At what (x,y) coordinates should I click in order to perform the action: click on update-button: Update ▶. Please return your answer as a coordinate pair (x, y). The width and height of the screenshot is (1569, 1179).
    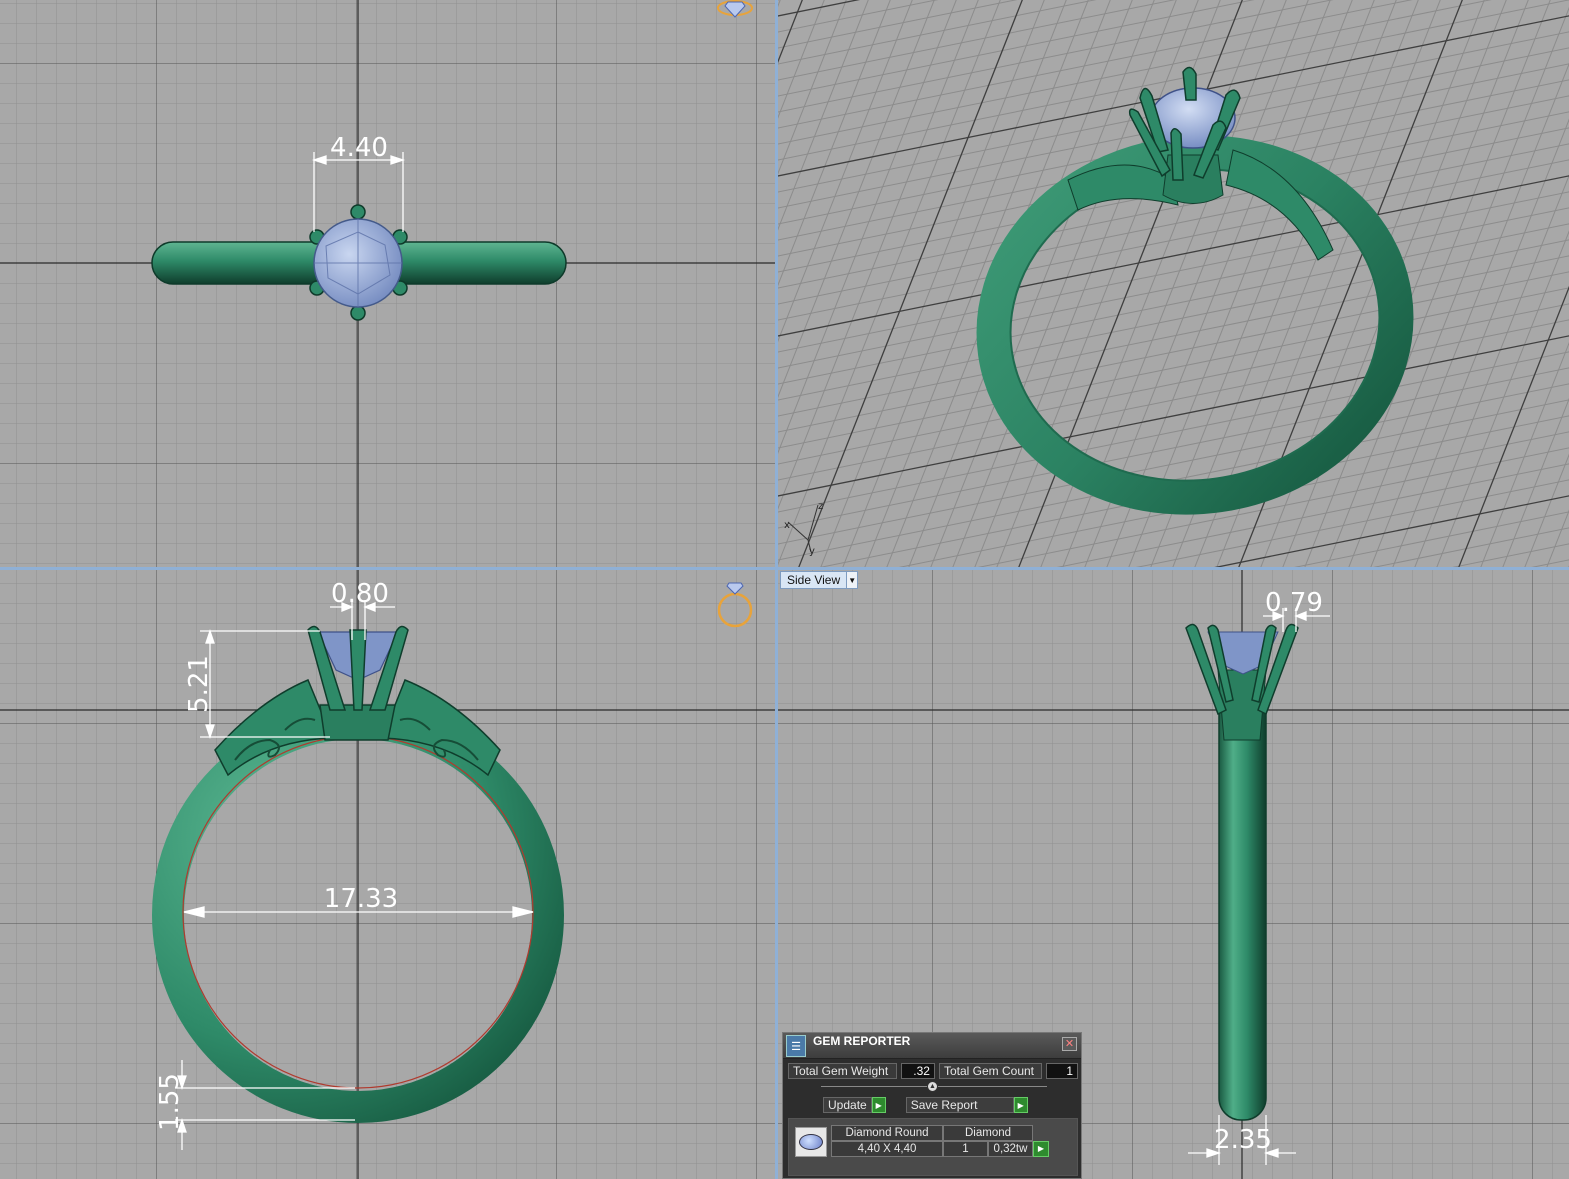
    Looking at the image, I should click on (854, 1105).